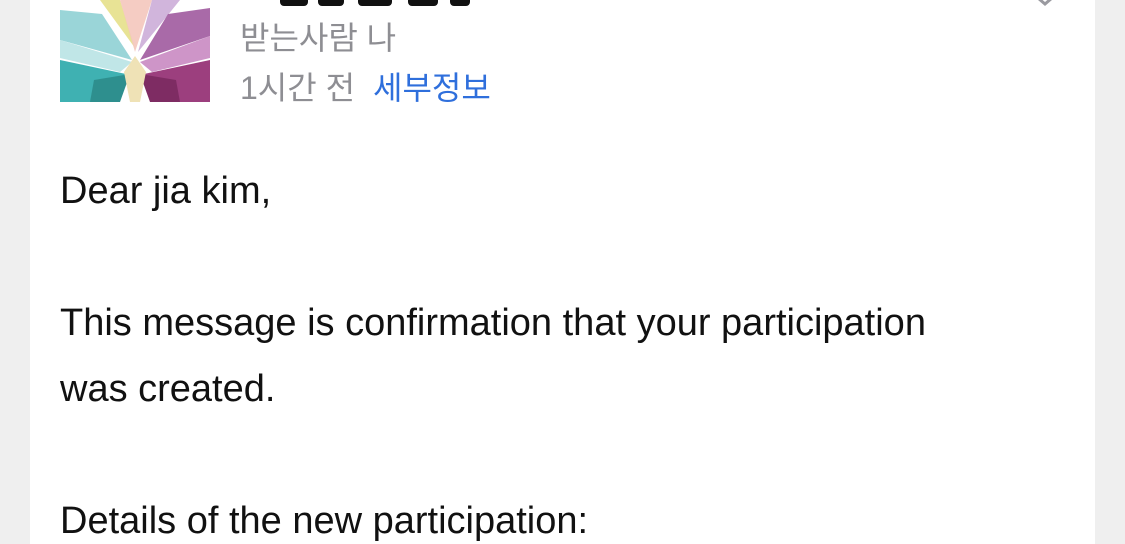  I want to click on details-link: 세부정보, so click(432, 88).